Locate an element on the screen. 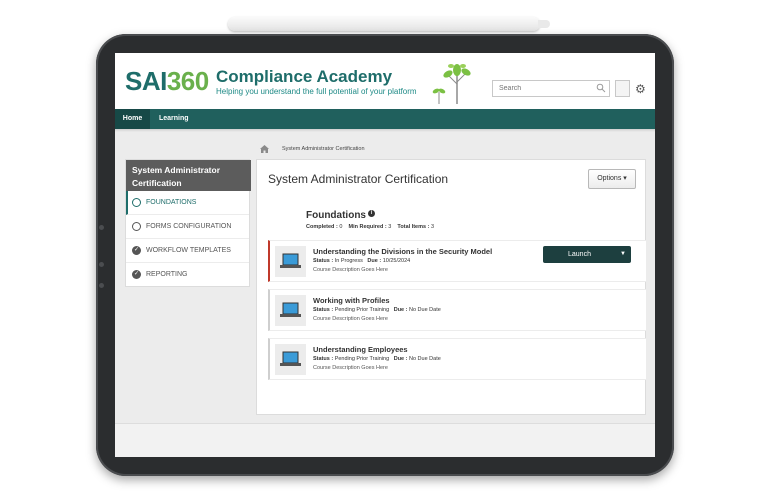 The width and height of the screenshot is (770, 500). app-title: Compliance Academy is located at coordinates (304, 76).